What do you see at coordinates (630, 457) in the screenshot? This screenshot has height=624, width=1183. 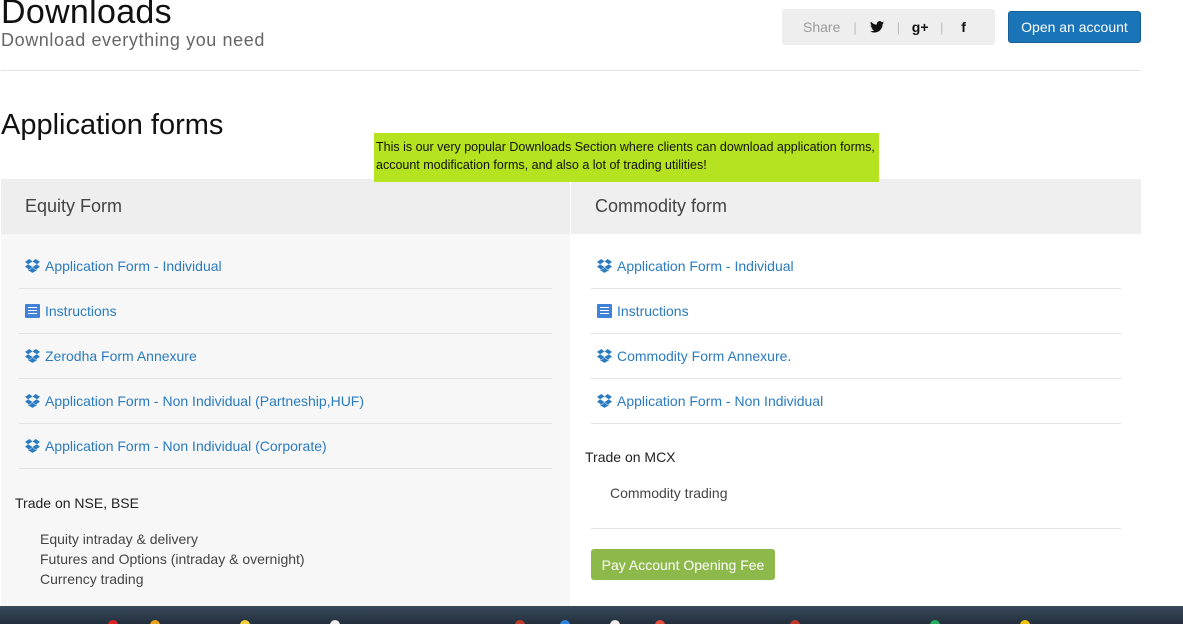 I see `commodity-trade-heading: Trade on MCX` at bounding box center [630, 457].